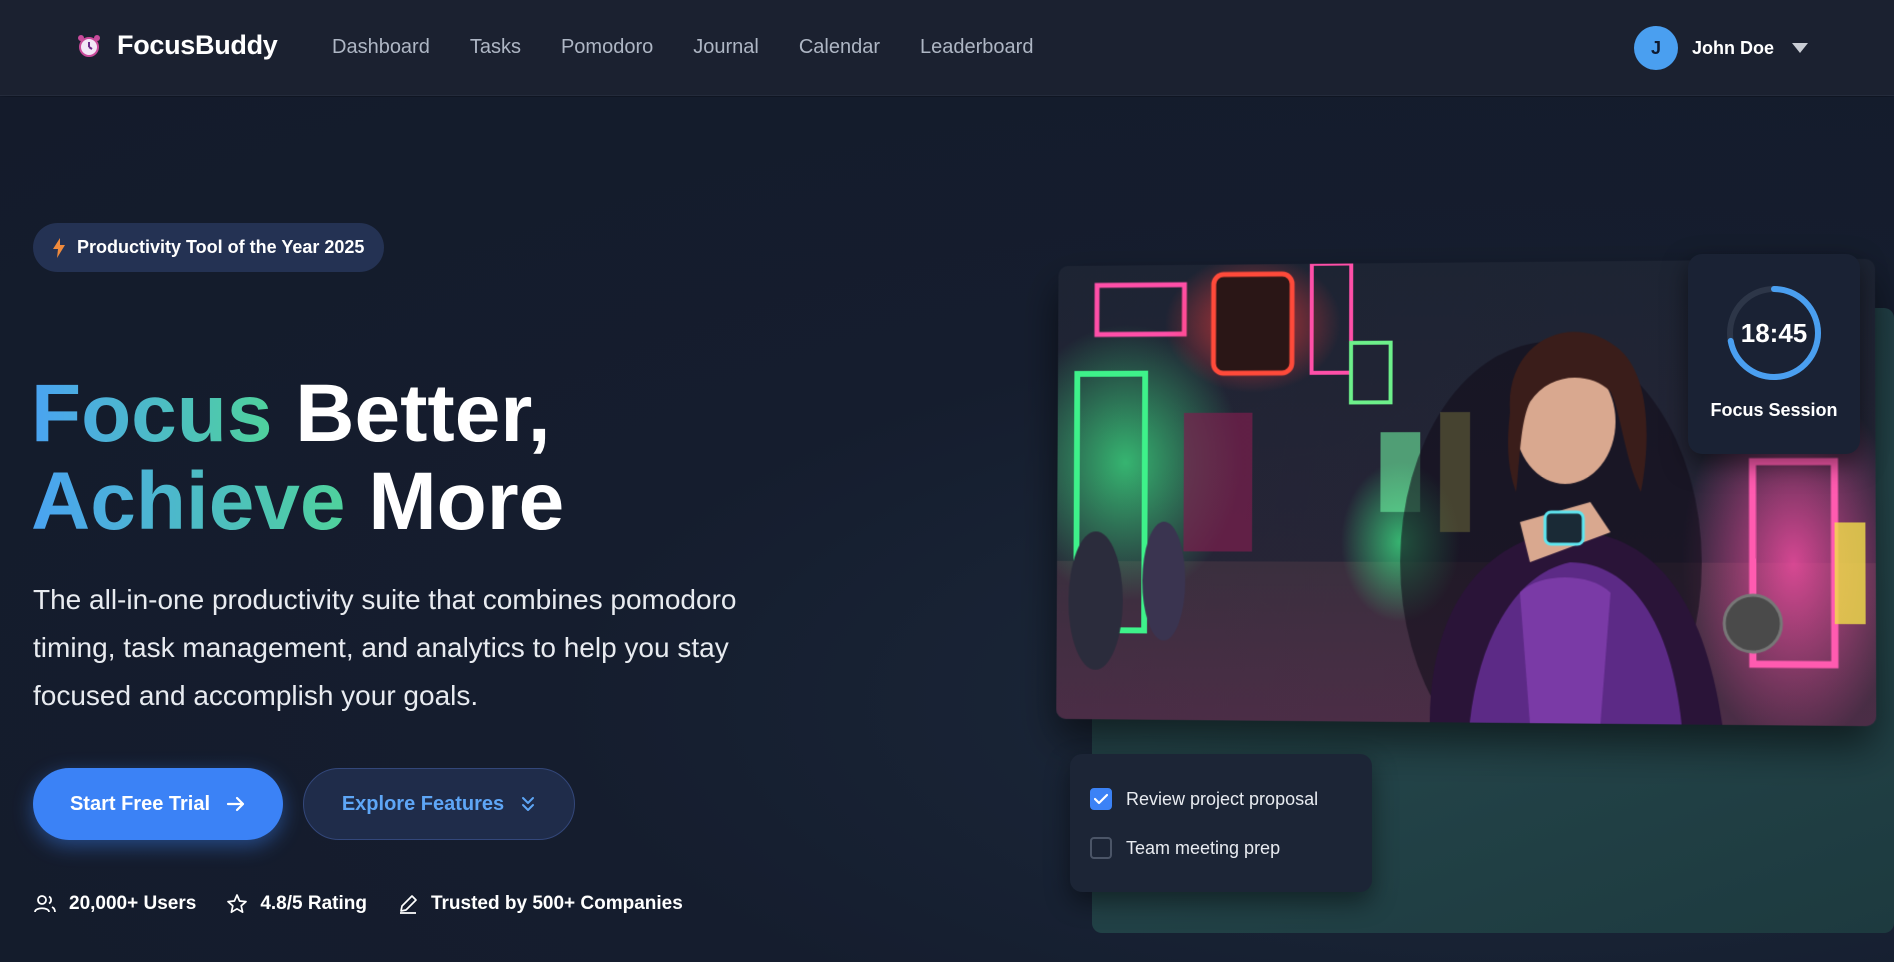 This screenshot has height=962, width=1894. Describe the element at coordinates (423, 413) in the screenshot. I see `headline-text-1: Better,` at that location.